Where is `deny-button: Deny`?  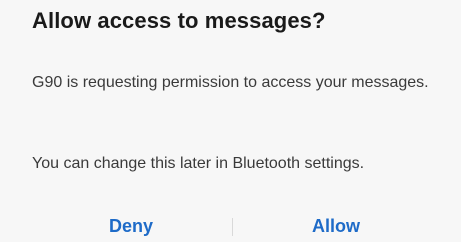 deny-button: Deny is located at coordinates (131, 226).